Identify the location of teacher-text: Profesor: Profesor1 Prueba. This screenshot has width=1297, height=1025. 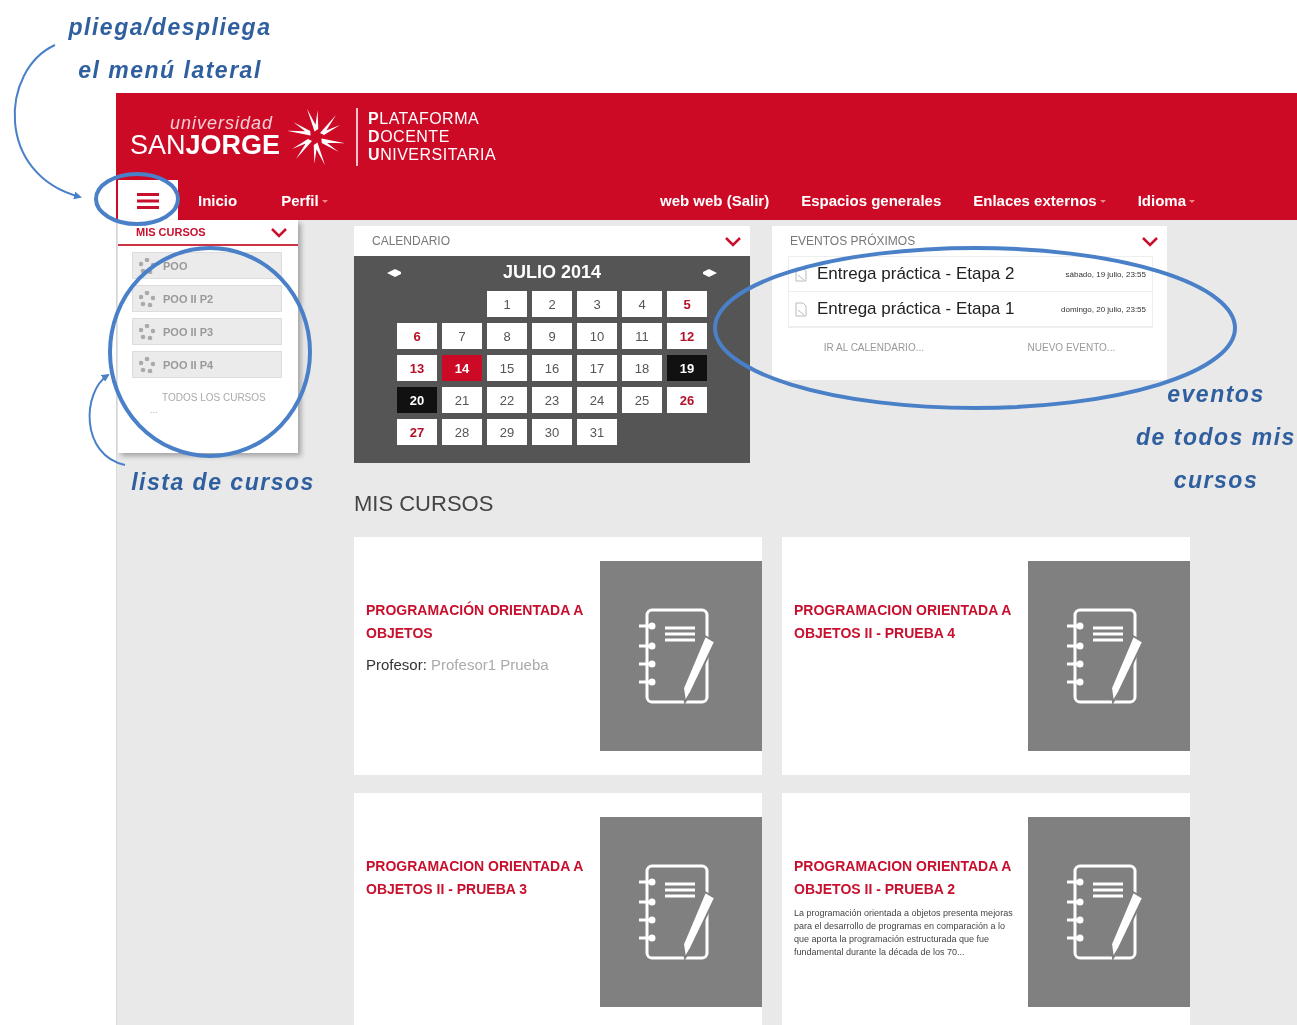
(458, 665).